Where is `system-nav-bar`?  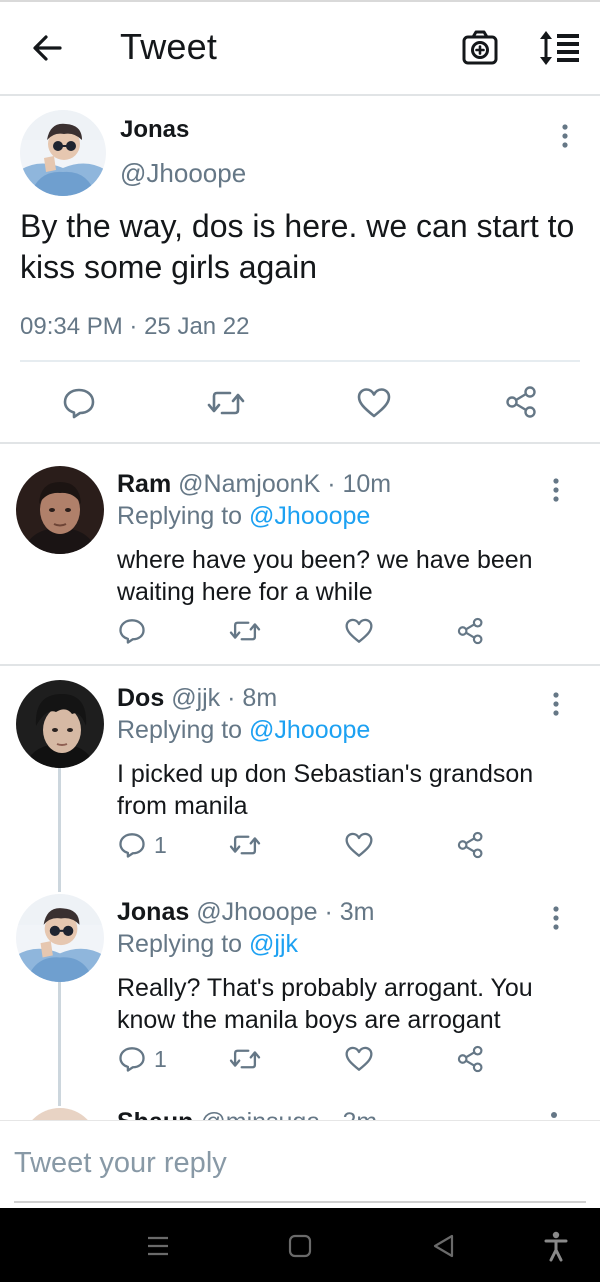
system-nav-bar is located at coordinates (300, 1245).